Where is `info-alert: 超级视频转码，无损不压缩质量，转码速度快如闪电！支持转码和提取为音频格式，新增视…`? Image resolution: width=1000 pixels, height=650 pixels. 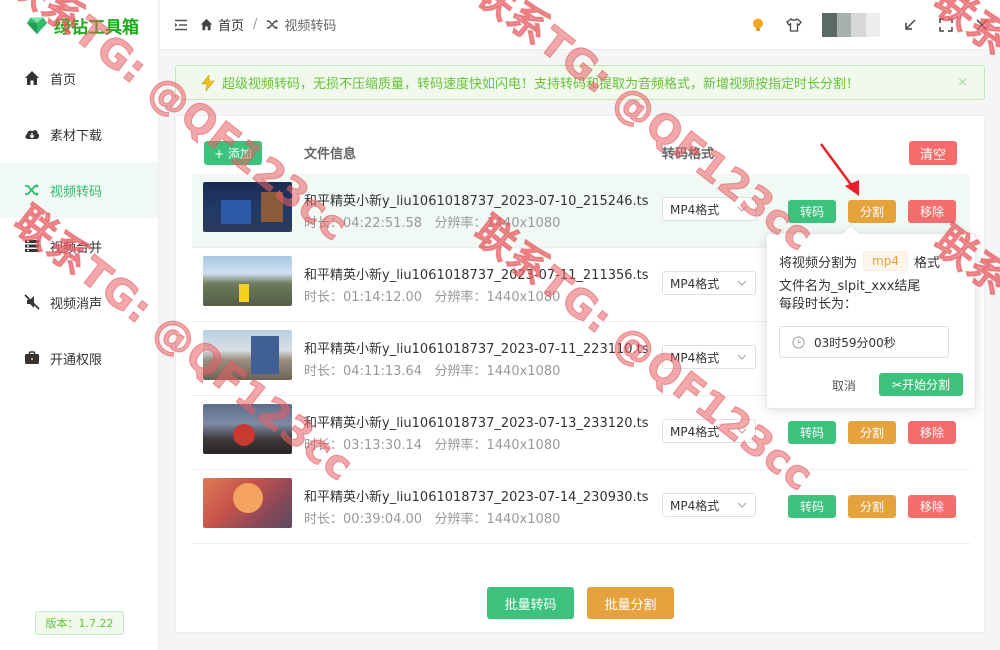
info-alert: 超级视频转码，无损不压缩质量，转码速度快如闪电！支持转码和提取为音频格式，新增视… is located at coordinates (580, 82).